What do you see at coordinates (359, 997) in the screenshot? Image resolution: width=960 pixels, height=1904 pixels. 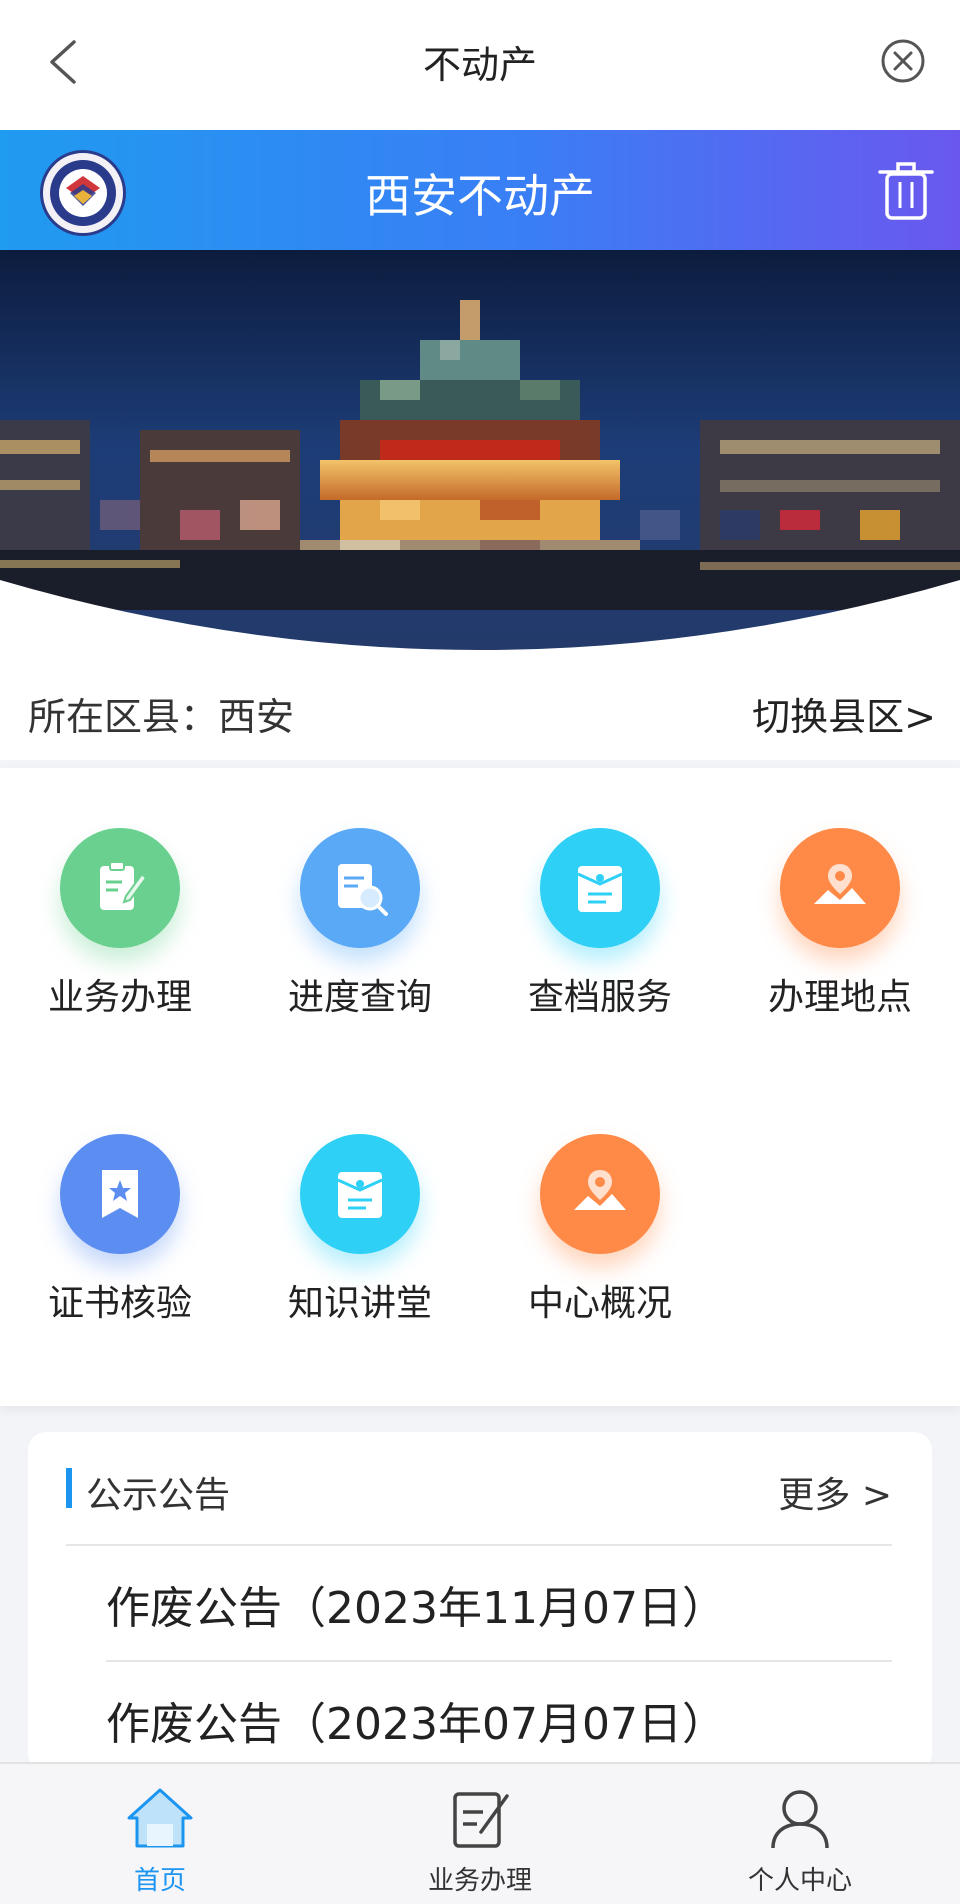 I see `tile-label: 进度查询` at bounding box center [359, 997].